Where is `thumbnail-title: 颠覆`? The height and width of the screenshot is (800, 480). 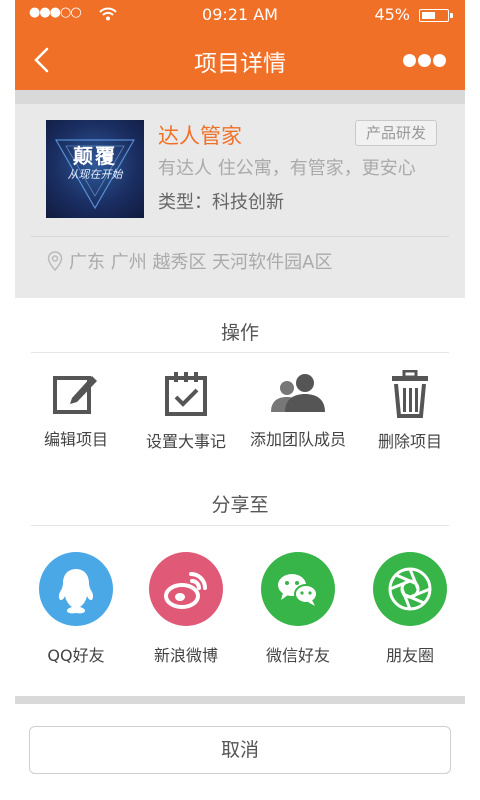
thumbnail-title: 颠覆 is located at coordinates (95, 156).